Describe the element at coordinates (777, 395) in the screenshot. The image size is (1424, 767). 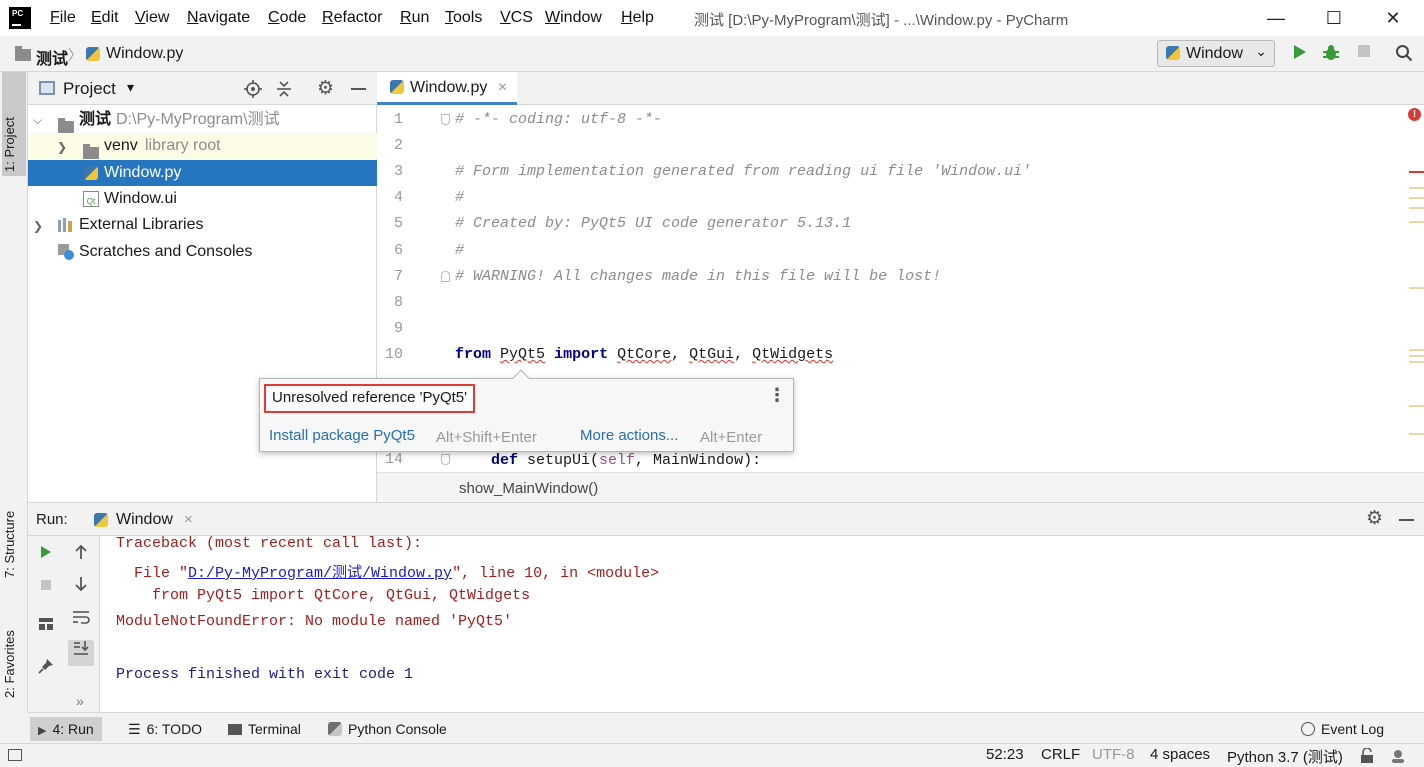
I see `more-options-icon: ⋮` at that location.